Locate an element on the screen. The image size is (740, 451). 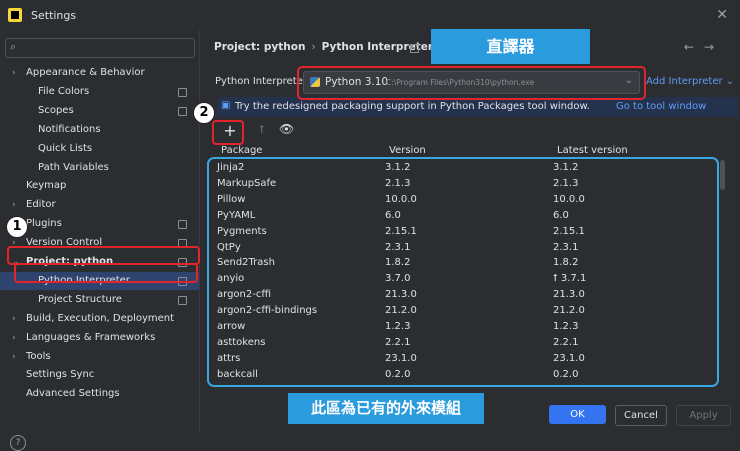
header-version: Version is located at coordinates (407, 150).